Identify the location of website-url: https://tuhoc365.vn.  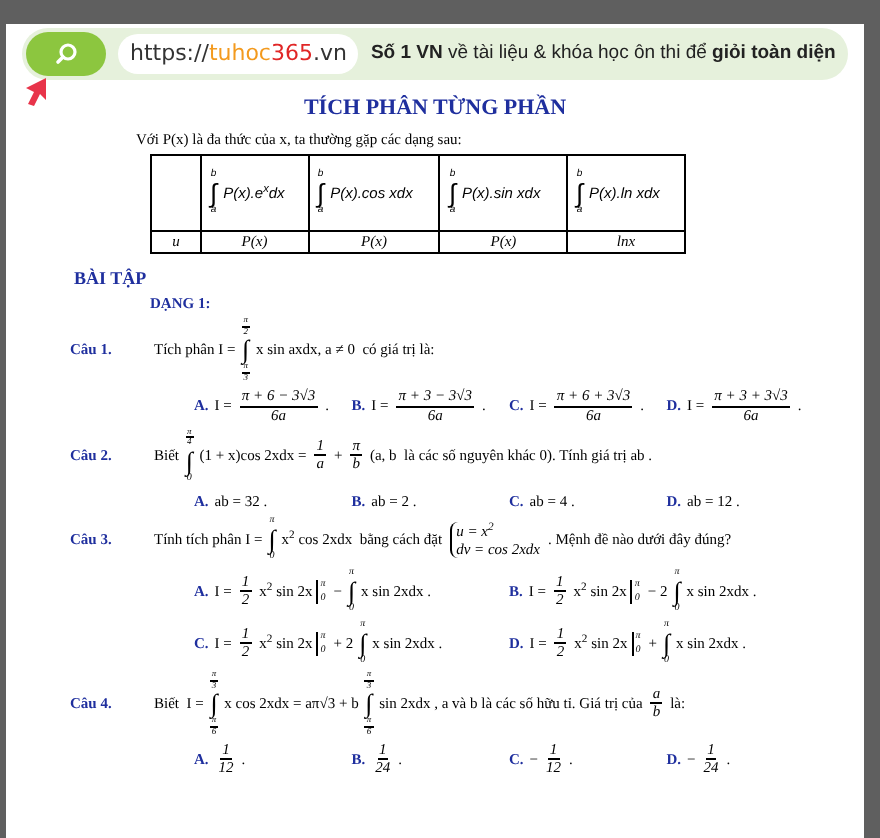
(238, 54).